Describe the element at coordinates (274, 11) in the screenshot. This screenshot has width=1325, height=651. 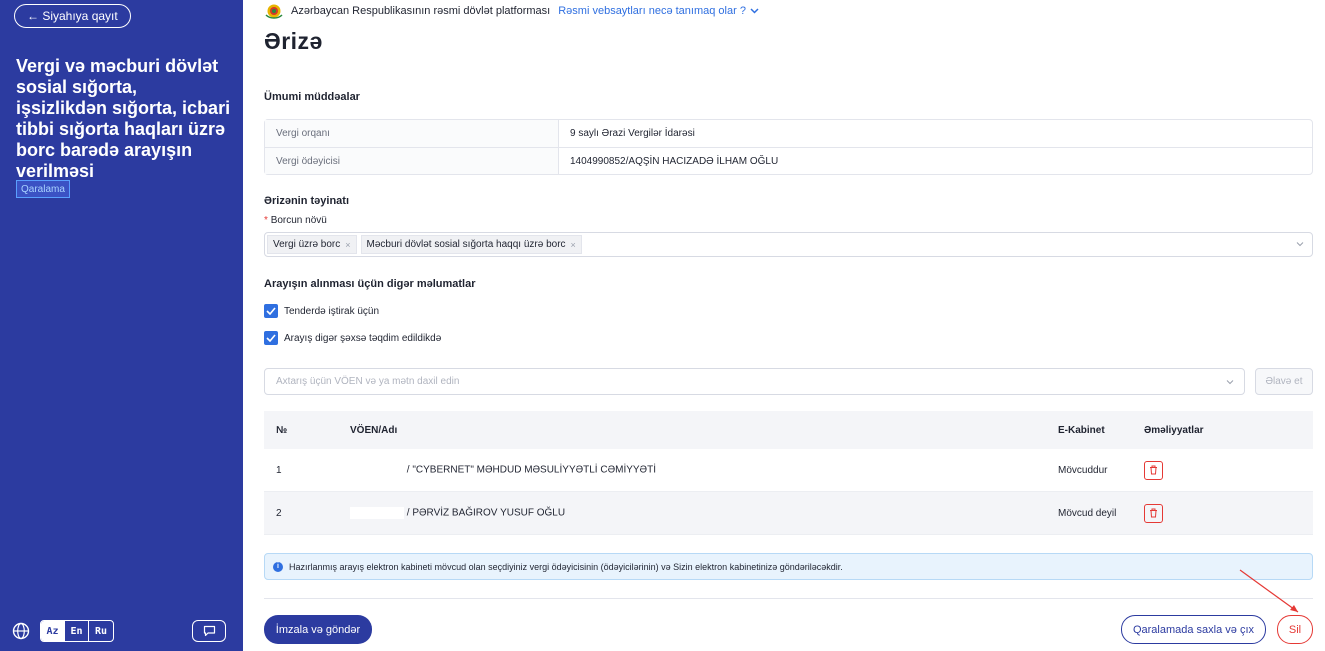
I see `state-emblem-icon` at that location.